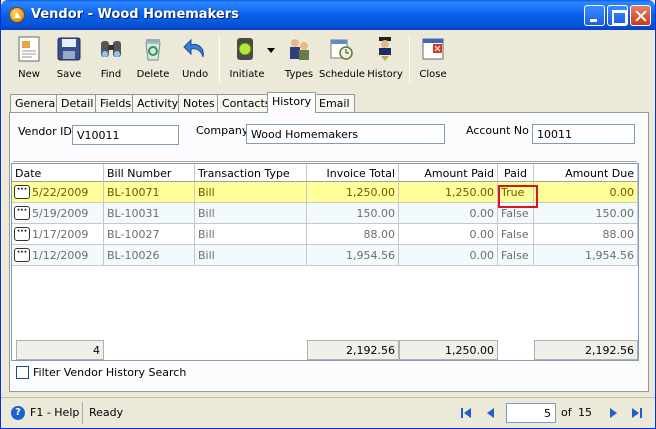  Describe the element at coordinates (328, 15) in the screenshot. I see `title-bar: Vendor - Wood Homemakers` at that location.